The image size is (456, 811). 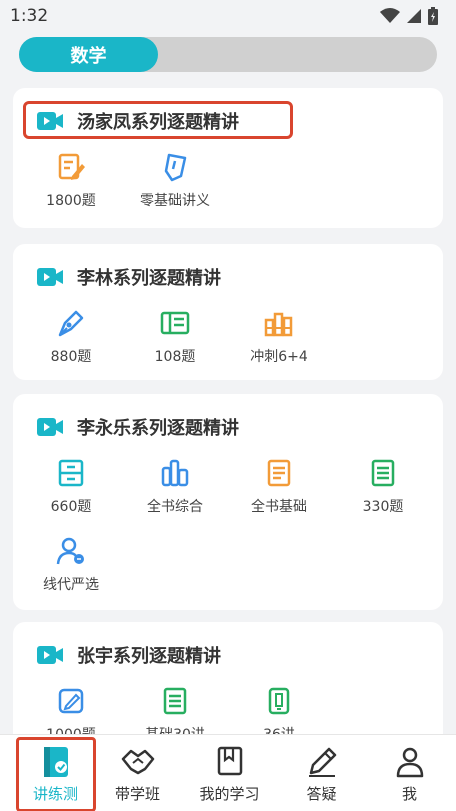 What do you see at coordinates (279, 729) in the screenshot?
I see `item-label: 36讲` at bounding box center [279, 729].